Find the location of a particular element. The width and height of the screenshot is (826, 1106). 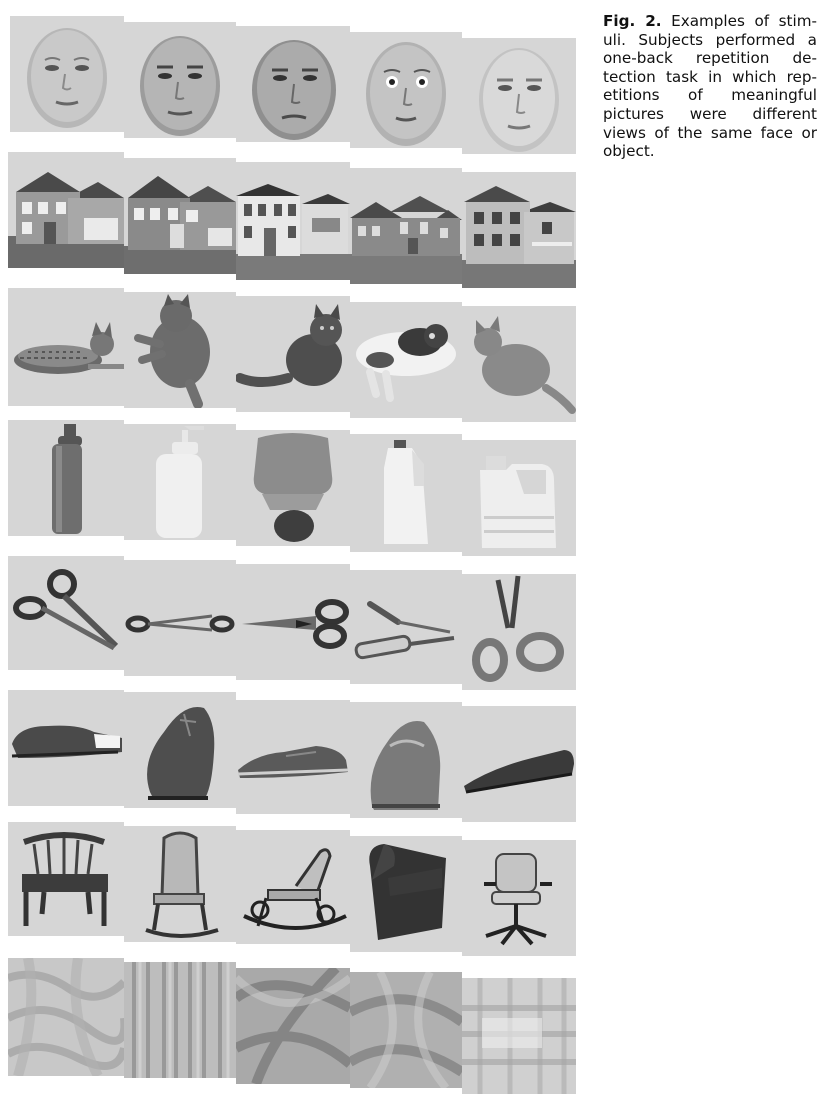

figure-label: Fig. 2. is located at coordinates (632, 21).